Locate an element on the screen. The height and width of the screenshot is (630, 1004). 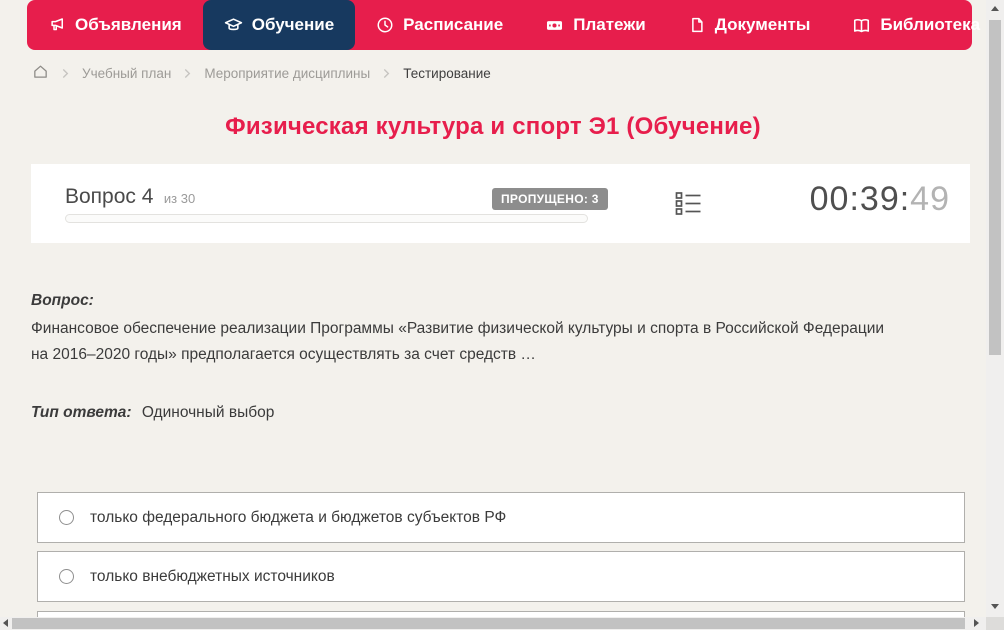
nav-tab-announcements: Объявления is located at coordinates (115, 25).